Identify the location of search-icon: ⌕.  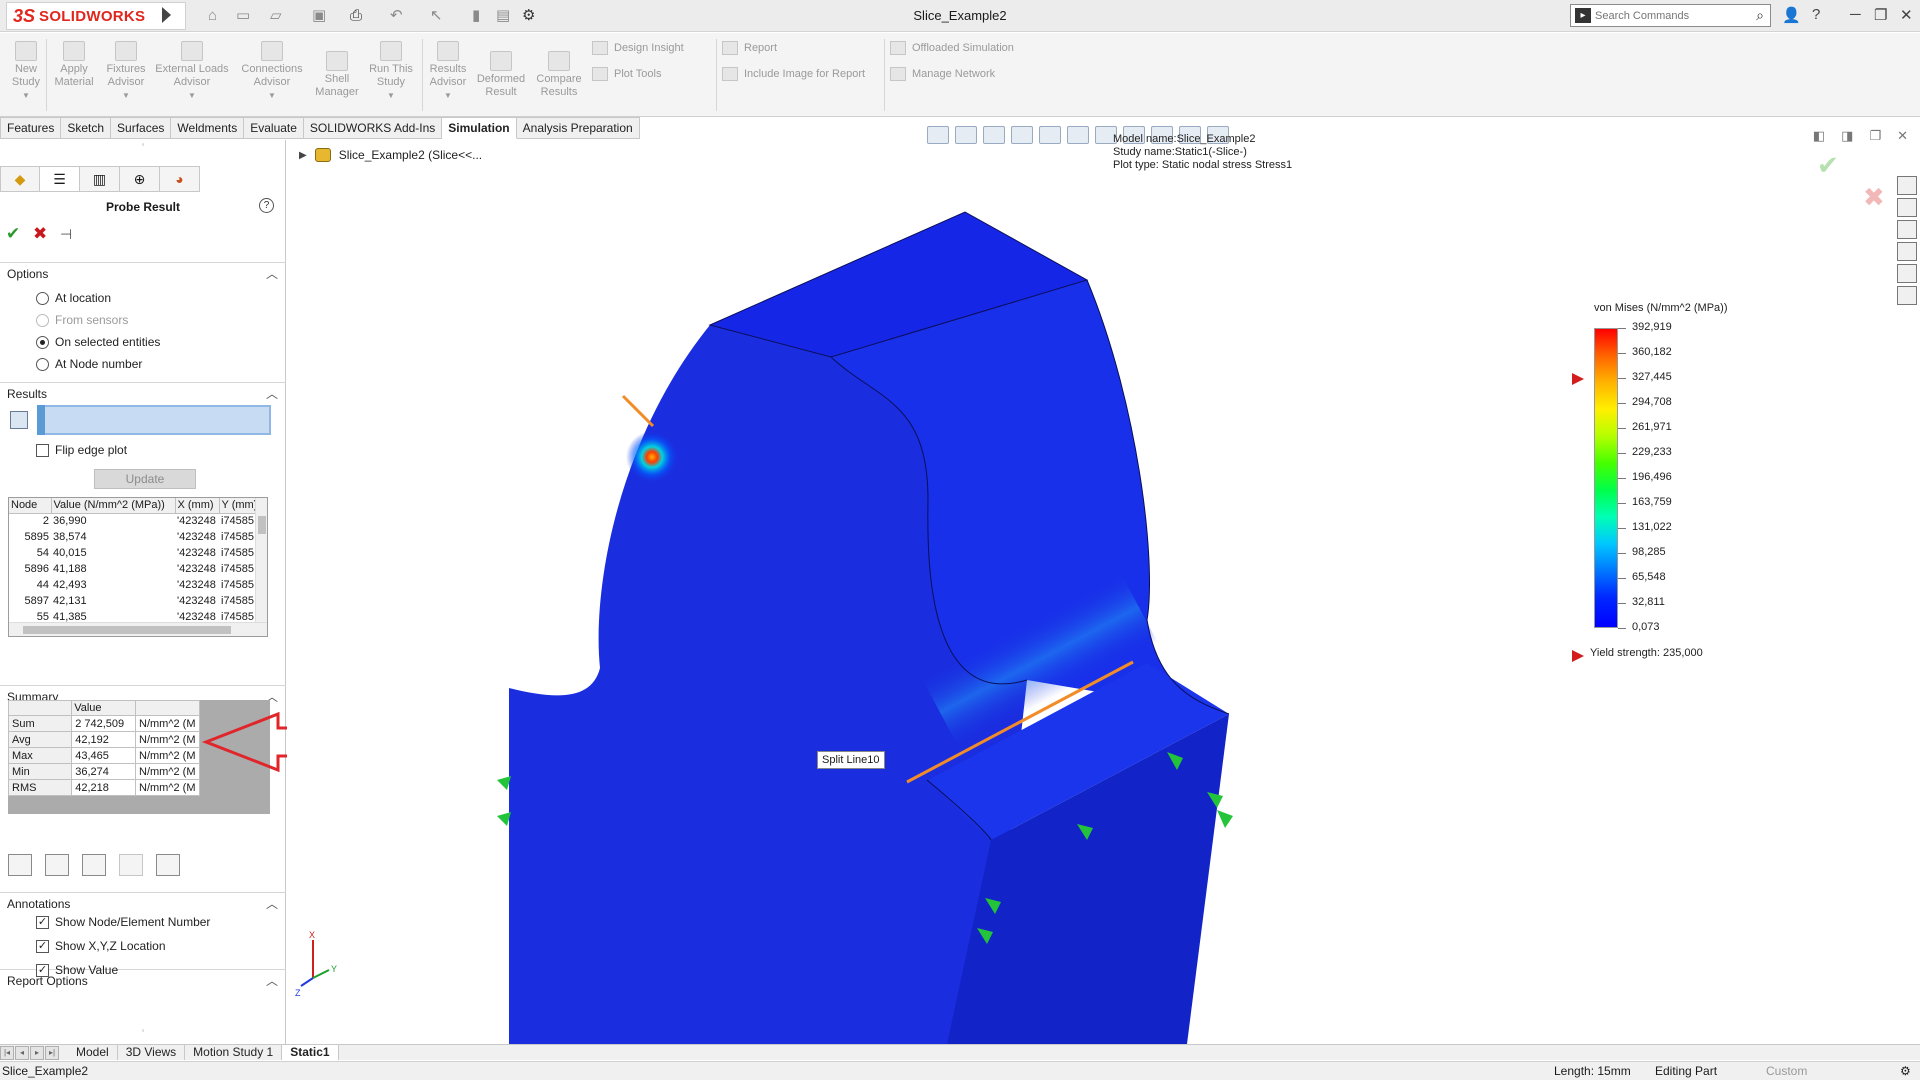
(1760, 15).